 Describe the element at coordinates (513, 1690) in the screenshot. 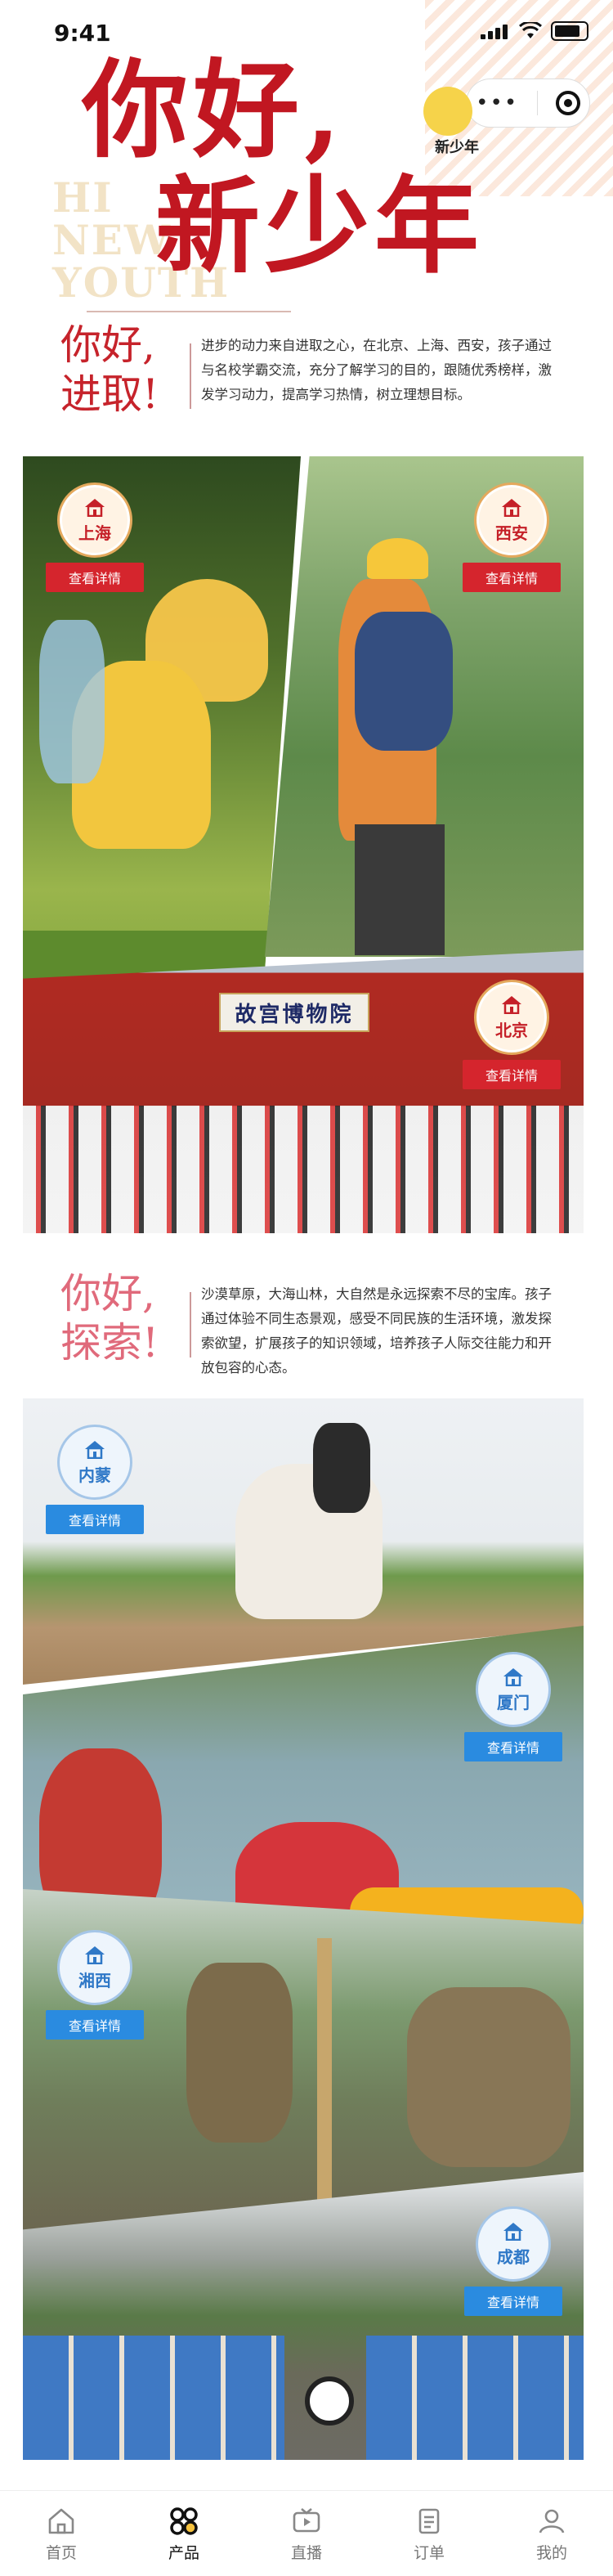

I see `badge: 厦门` at that location.